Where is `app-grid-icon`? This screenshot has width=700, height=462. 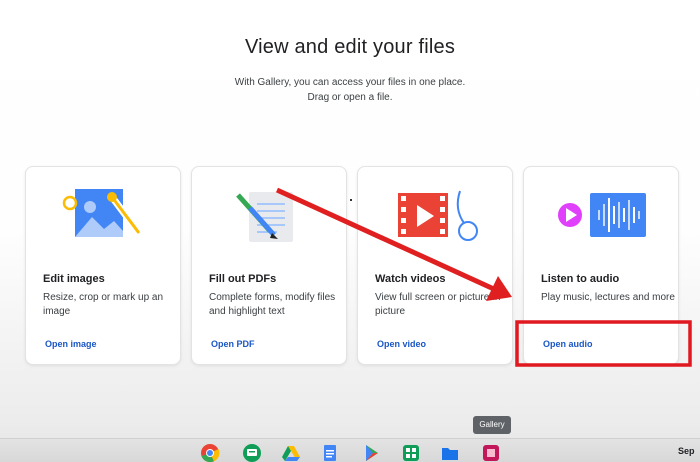
app-grid-icon is located at coordinates (411, 452).